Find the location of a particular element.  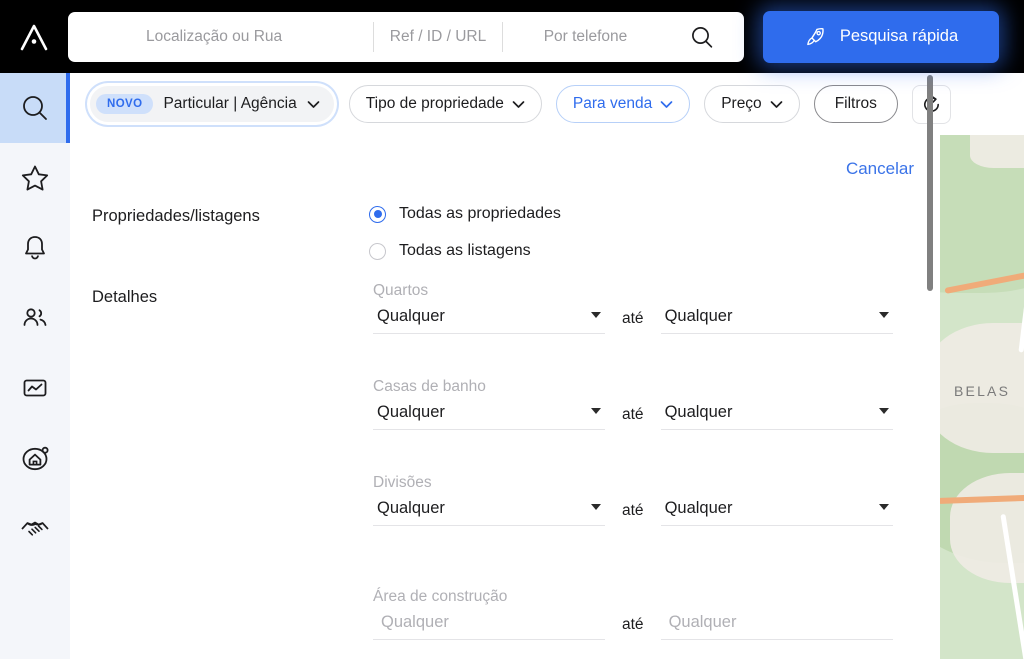

radio-all-properties: Todas as propriedades is located at coordinates (465, 214).